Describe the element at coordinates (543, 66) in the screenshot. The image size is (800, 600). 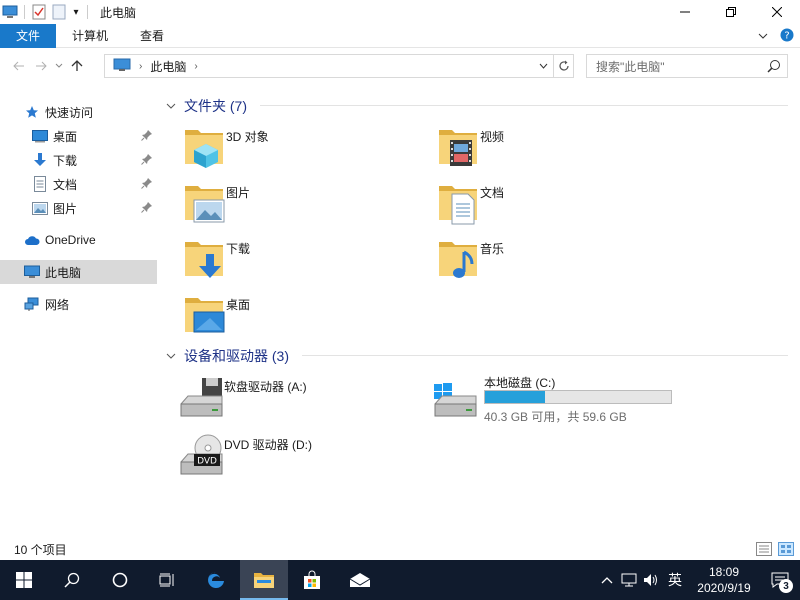
I see `address-history-dropdown` at that location.